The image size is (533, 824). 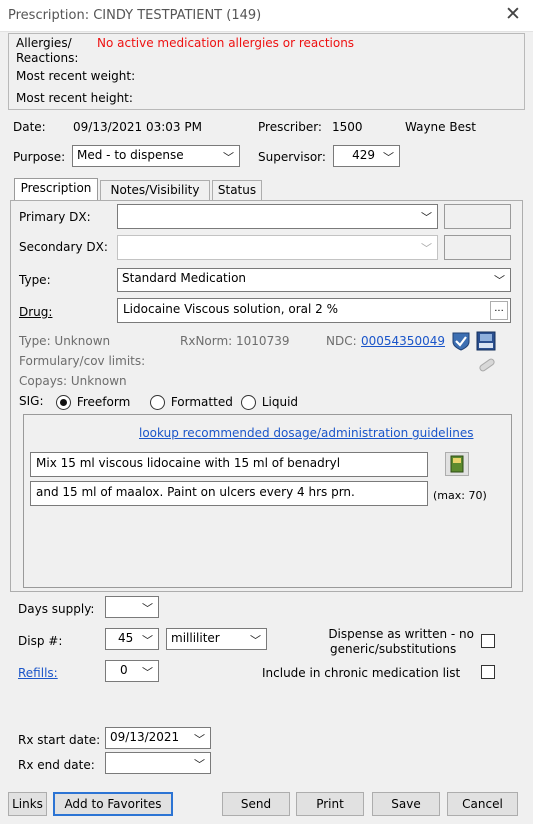 I want to click on prescriber-name: Wayne Best, so click(x=440, y=127).